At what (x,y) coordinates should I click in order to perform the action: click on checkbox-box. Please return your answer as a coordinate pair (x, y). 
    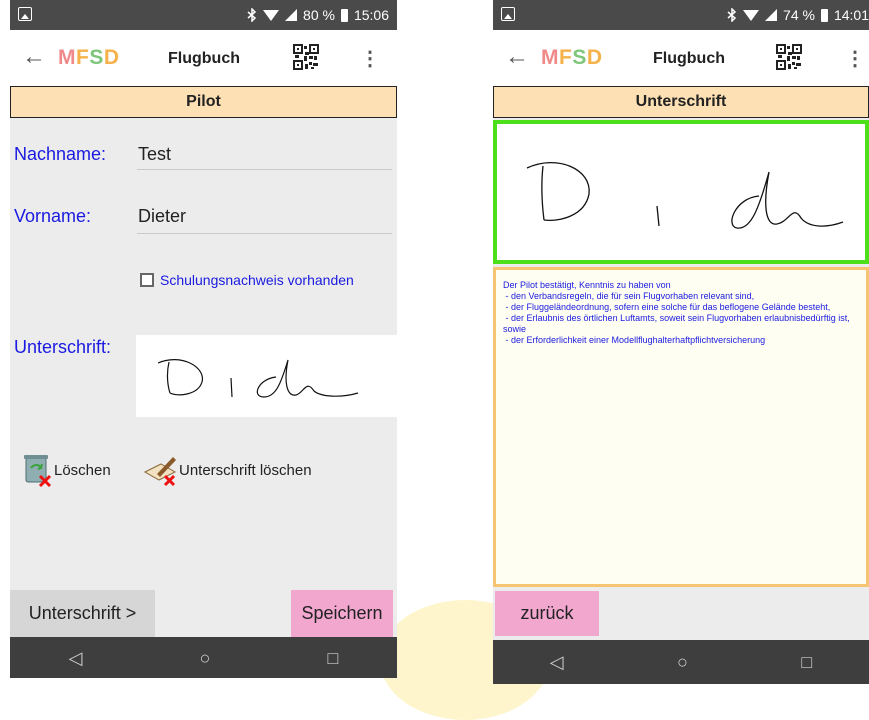
    Looking at the image, I should click on (147, 280).